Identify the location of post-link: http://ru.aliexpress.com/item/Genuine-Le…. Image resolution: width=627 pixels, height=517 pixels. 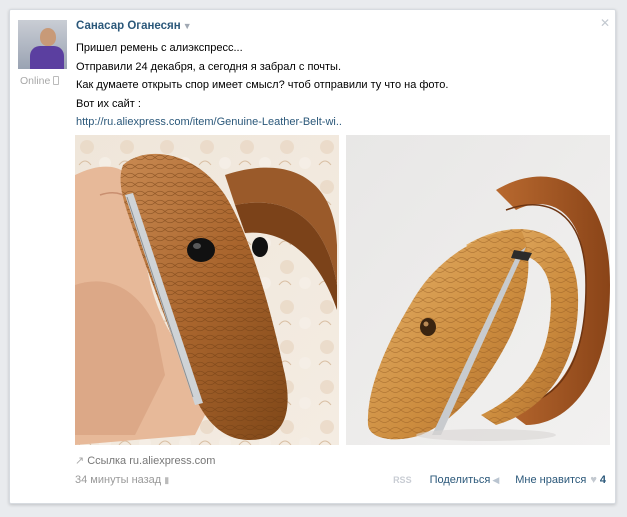
(209, 122).